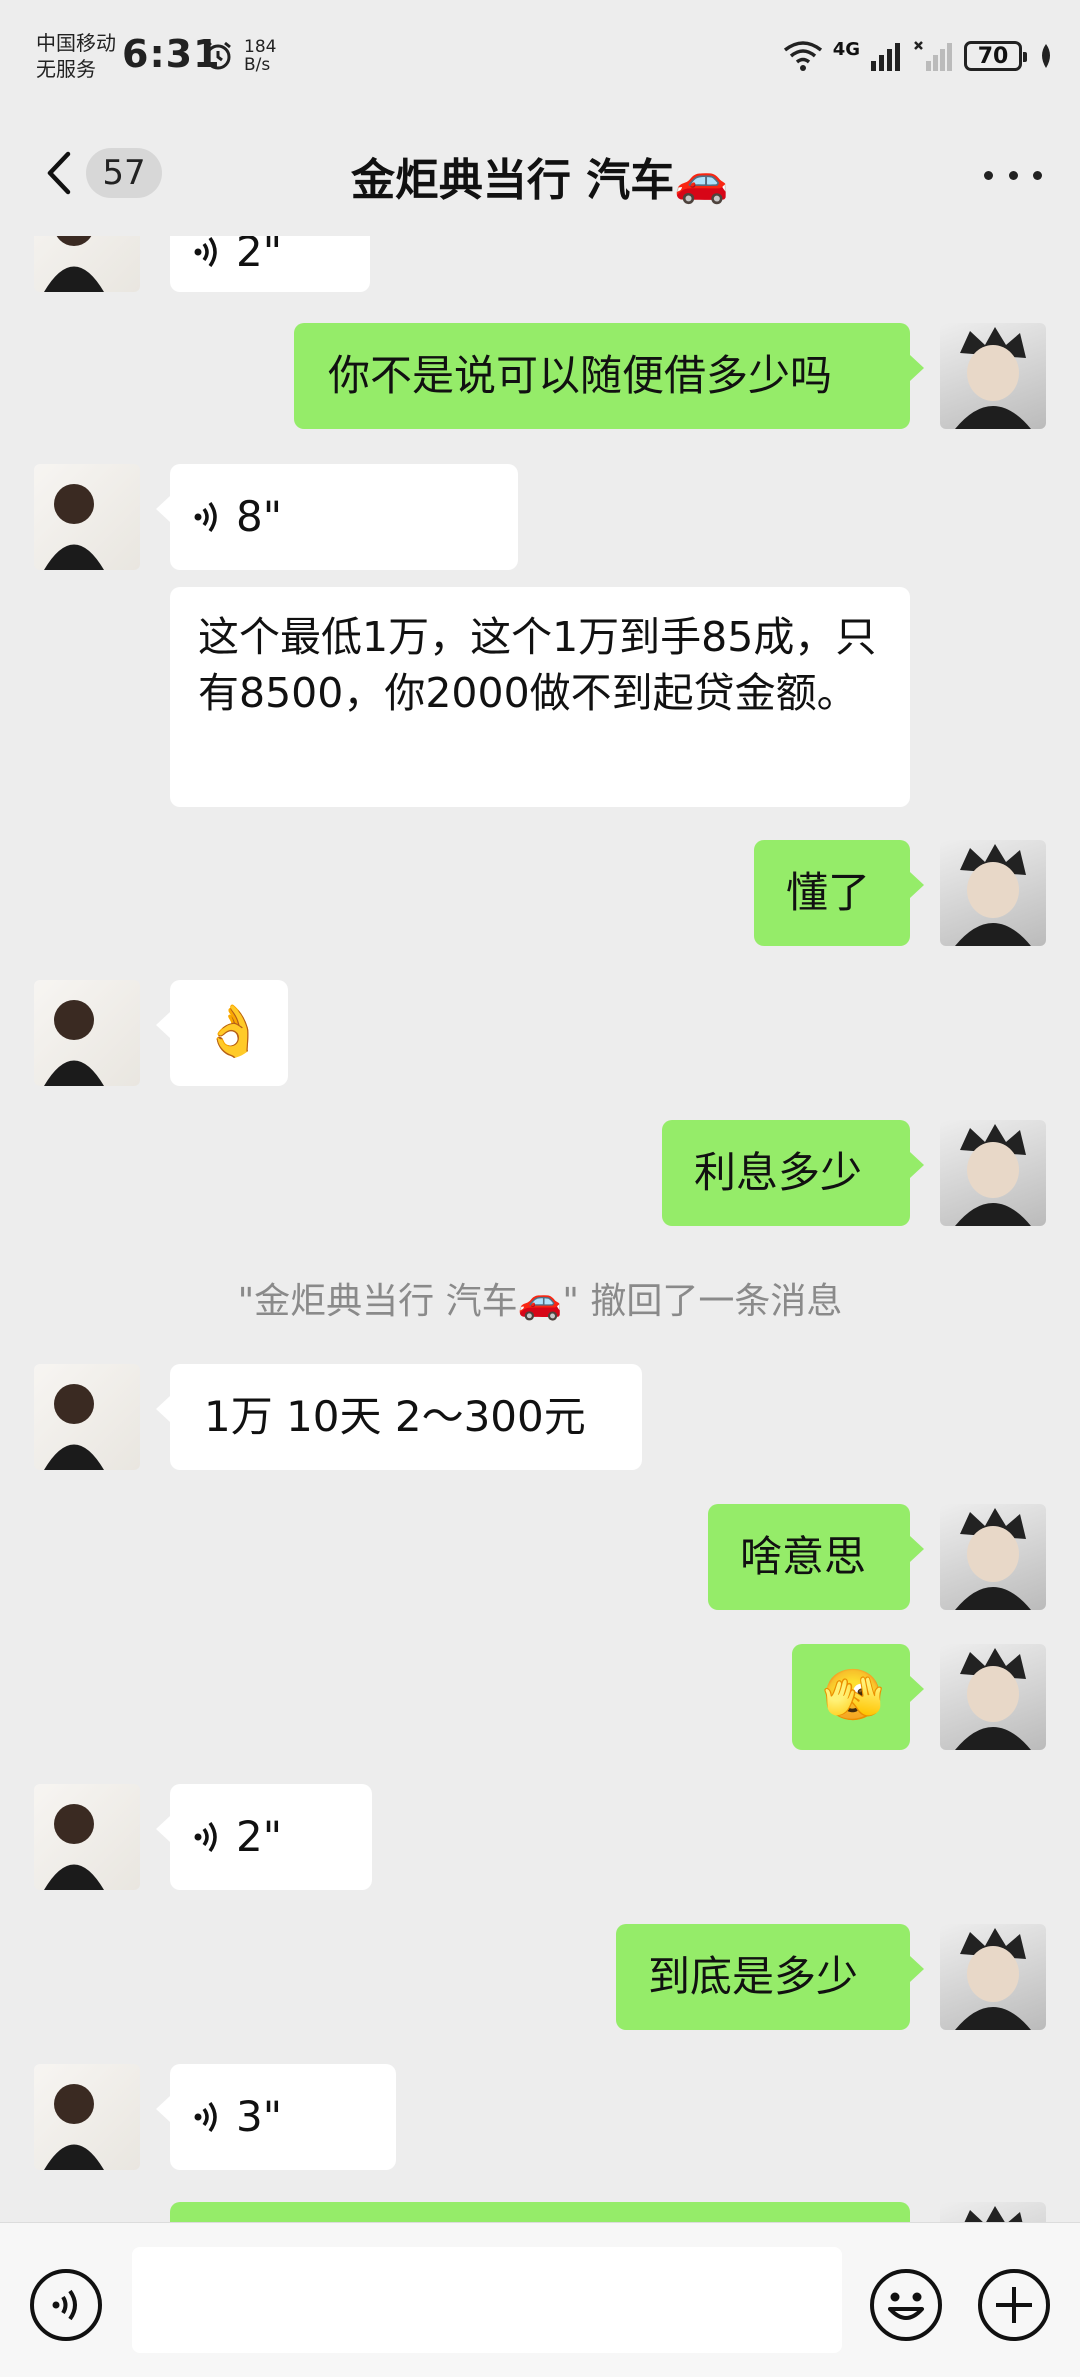  Describe the element at coordinates (337, 517) in the screenshot. I see `voice-message: 8"` at that location.